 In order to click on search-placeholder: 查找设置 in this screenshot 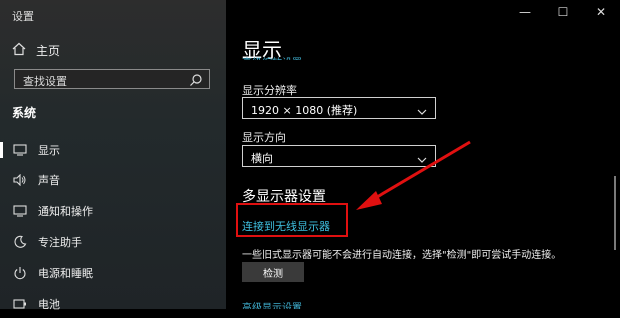, I will do `click(45, 81)`.